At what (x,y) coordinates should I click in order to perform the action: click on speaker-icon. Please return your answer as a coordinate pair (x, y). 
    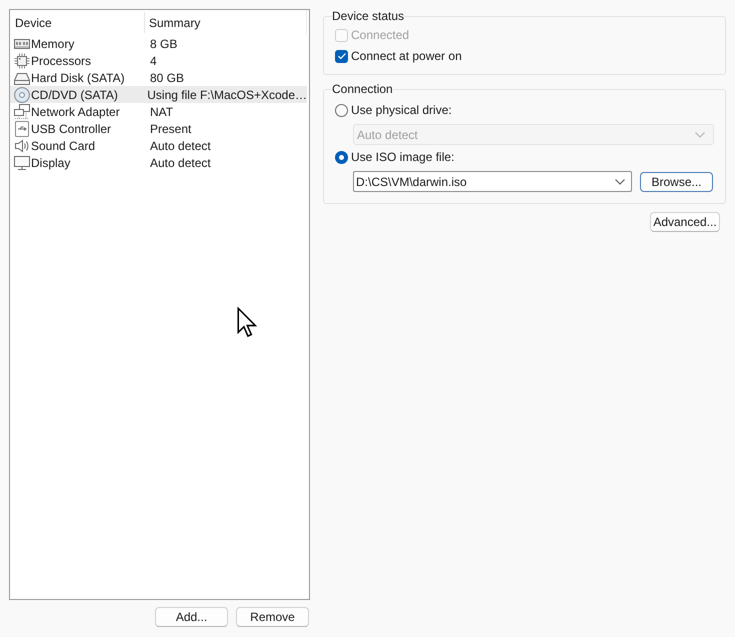
    Looking at the image, I should click on (22, 146).